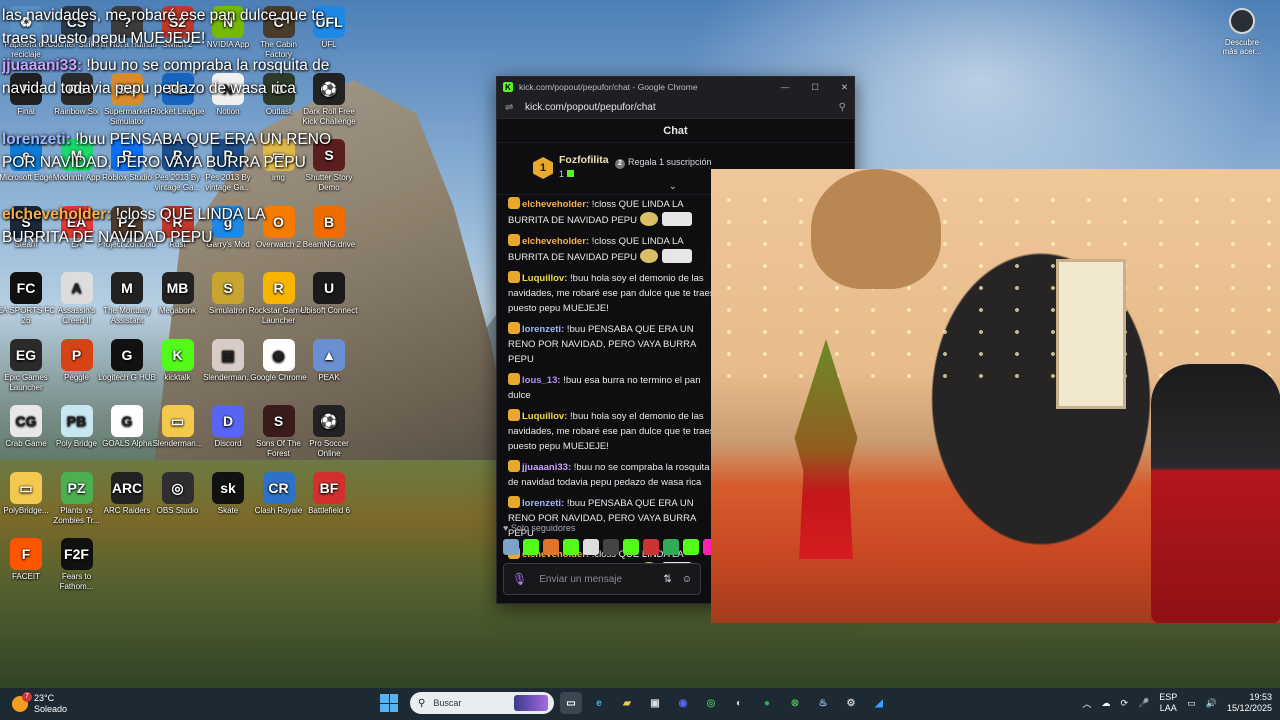 The image size is (1280, 720). Describe the element at coordinates (42, 65) in the screenshot. I see `overlay-user: jjuaaani33:` at that location.